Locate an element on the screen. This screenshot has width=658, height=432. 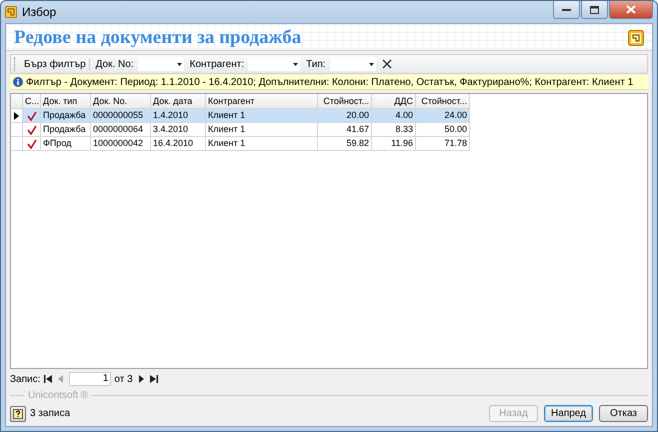
info-icon is located at coordinates (18, 82).